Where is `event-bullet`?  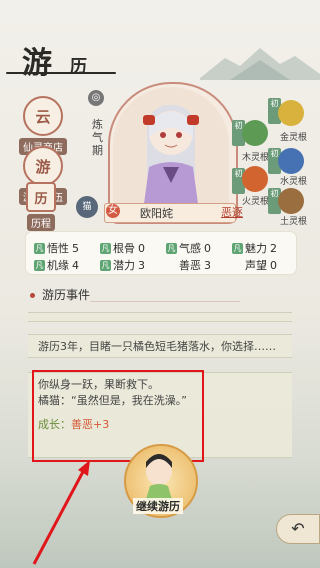
event-bullet is located at coordinates (32, 295).